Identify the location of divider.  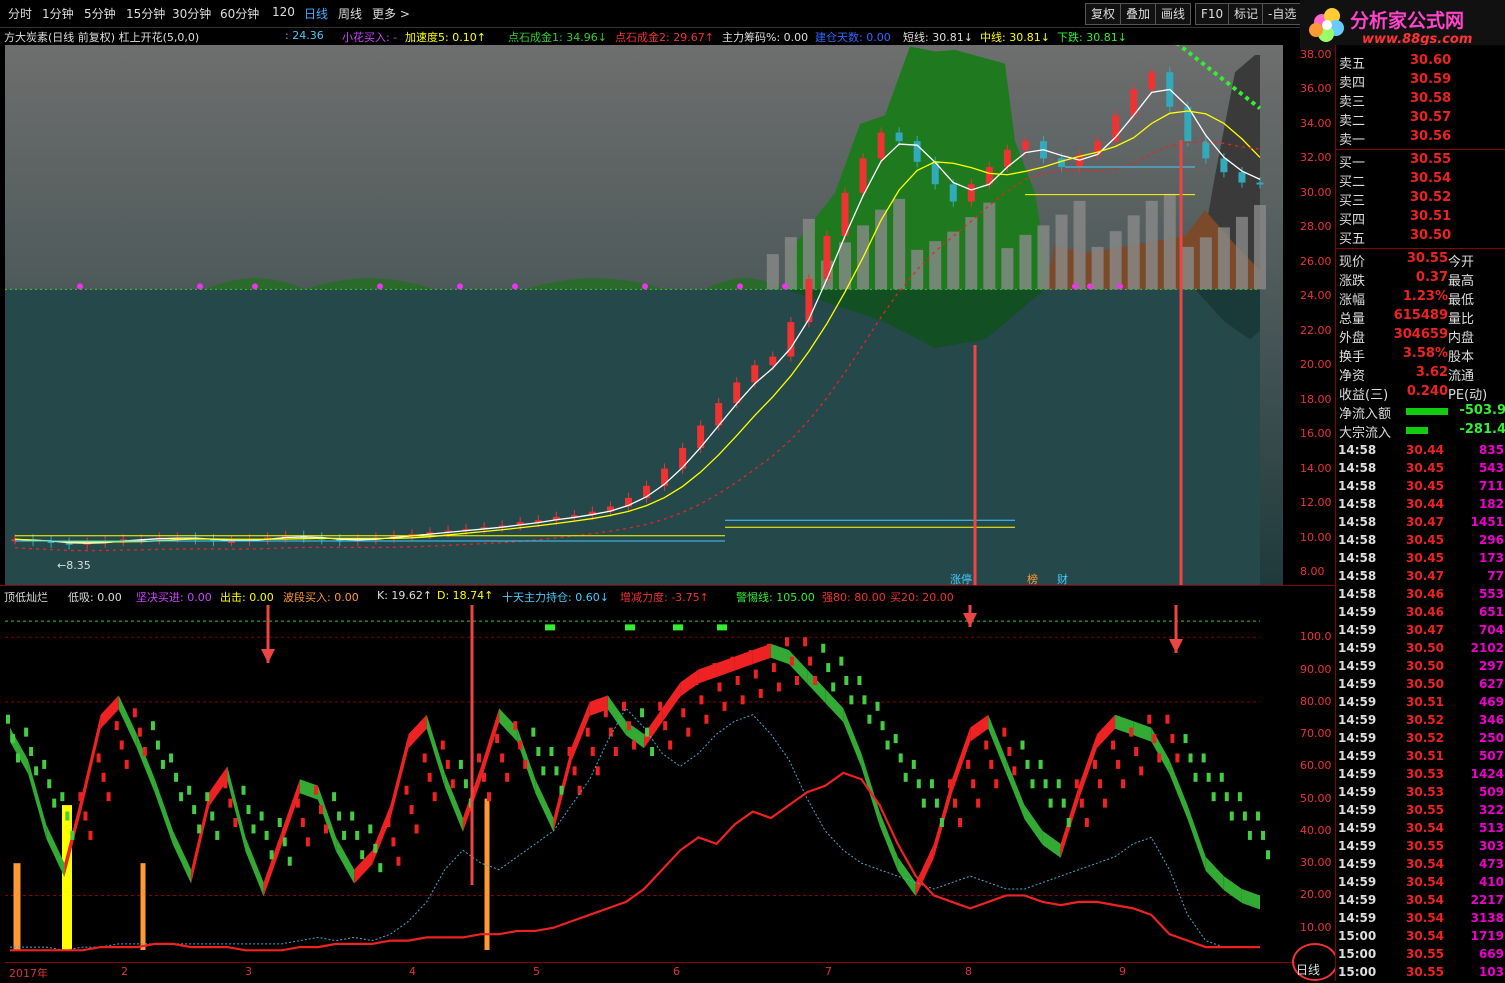
(1420, 248).